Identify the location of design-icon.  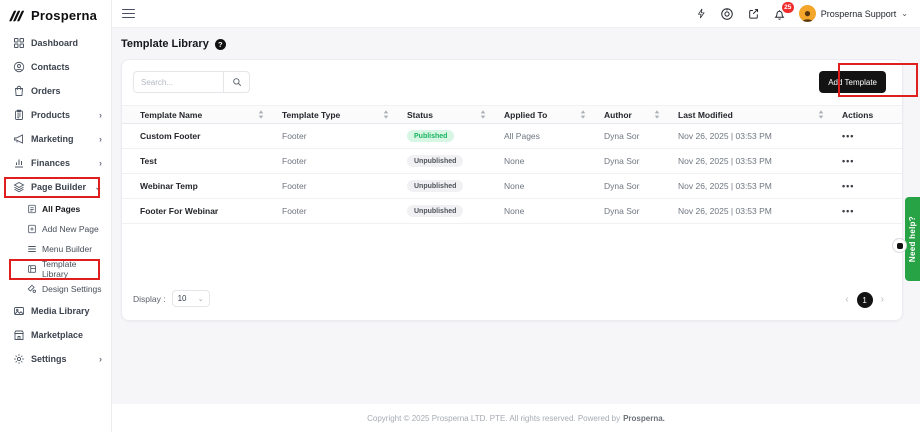
(31, 289).